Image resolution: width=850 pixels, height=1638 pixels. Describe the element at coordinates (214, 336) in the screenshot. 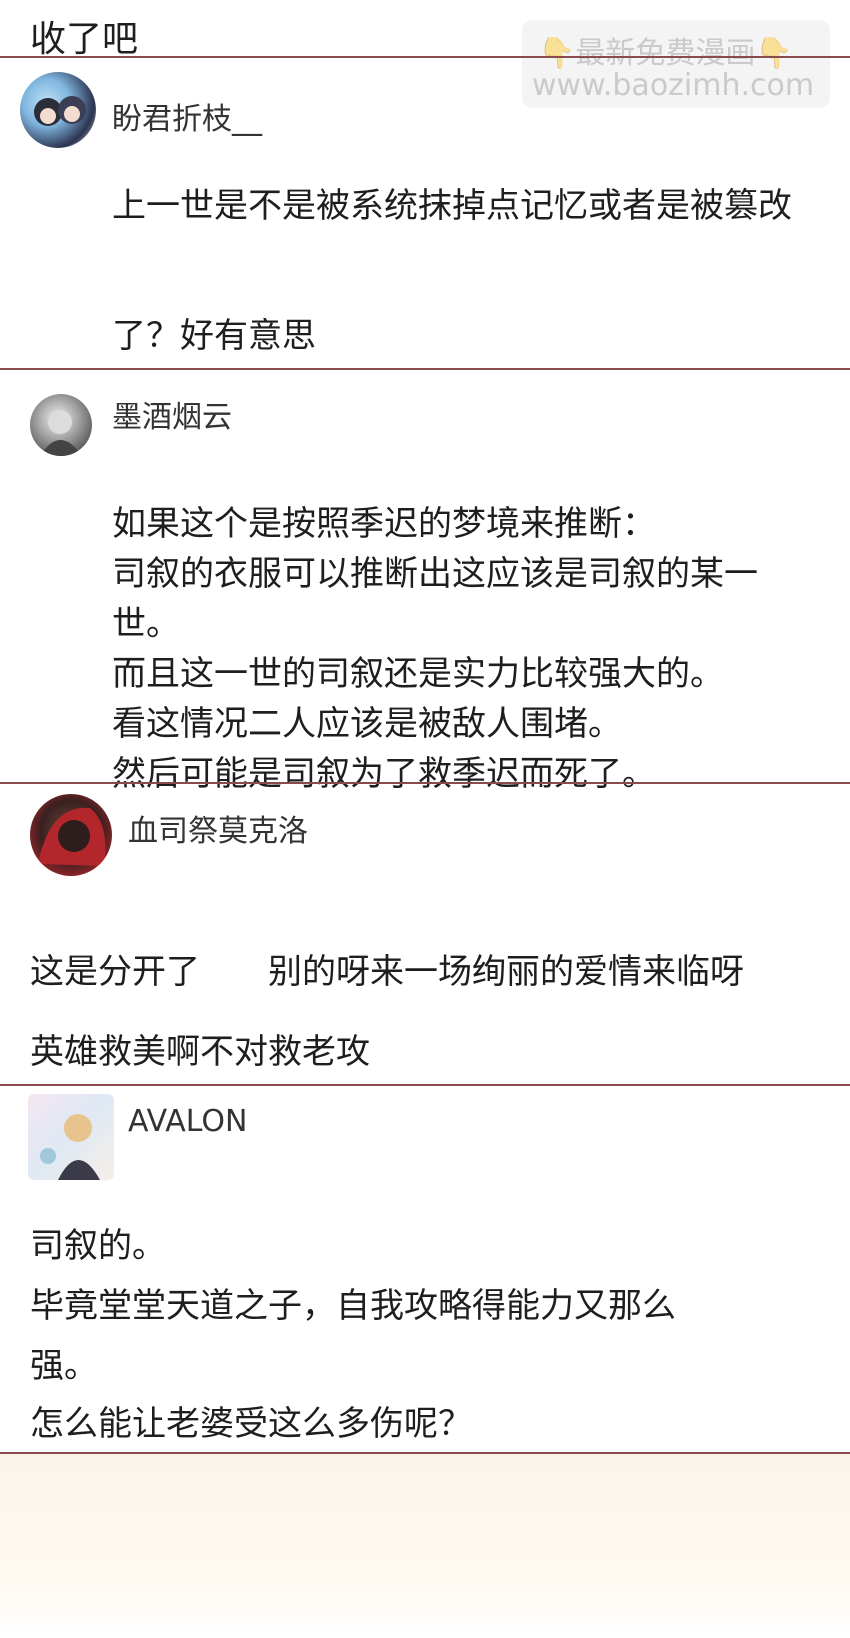

I see `comment-text-line: 了？好有意思` at that location.